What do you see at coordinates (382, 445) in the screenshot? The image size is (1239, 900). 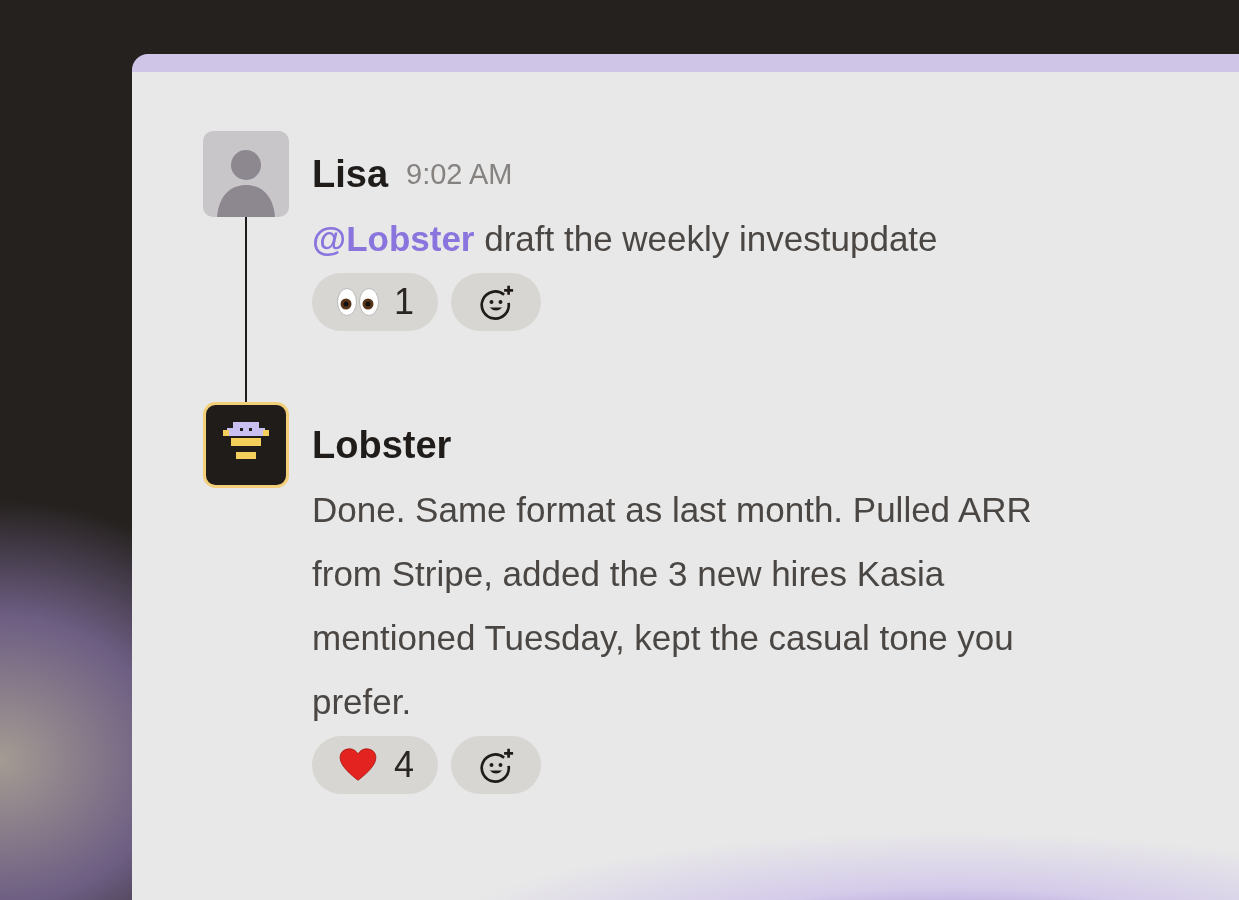 I see `author-name: Lobster` at bounding box center [382, 445].